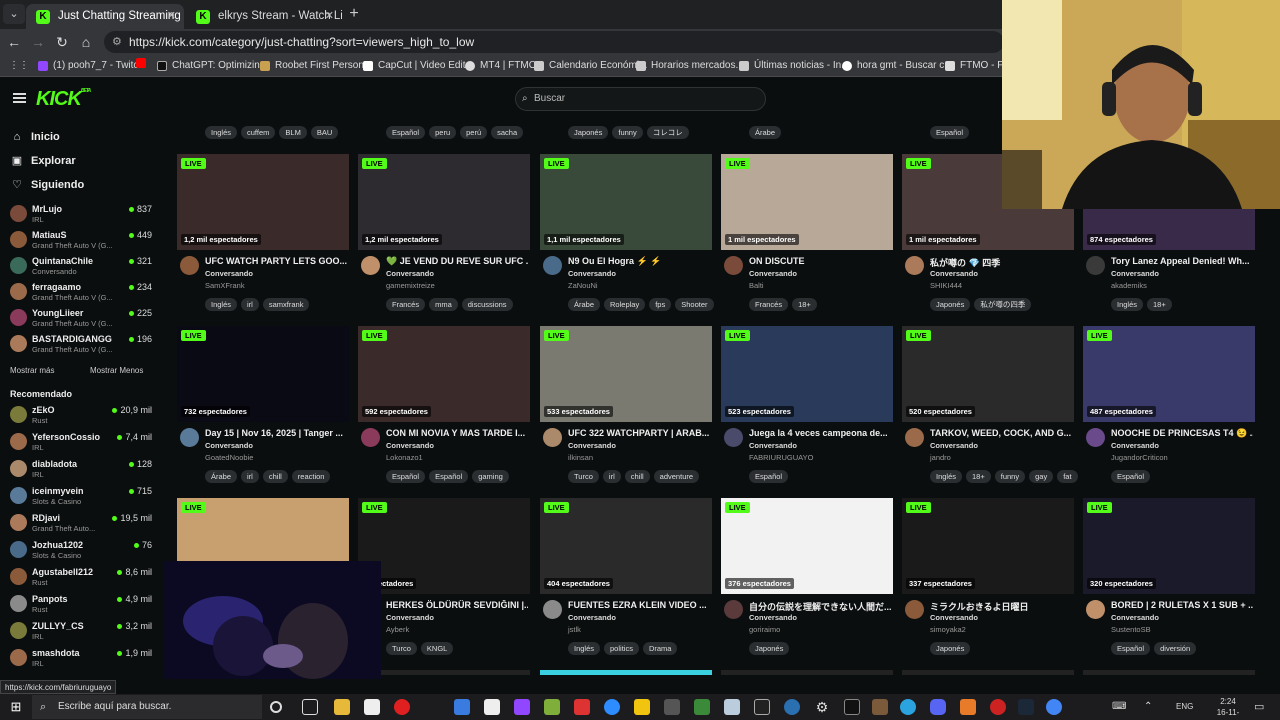 Image resolution: width=1280 pixels, height=720 pixels. I want to click on keyboard-icon: ⌨, so click(1119, 707).